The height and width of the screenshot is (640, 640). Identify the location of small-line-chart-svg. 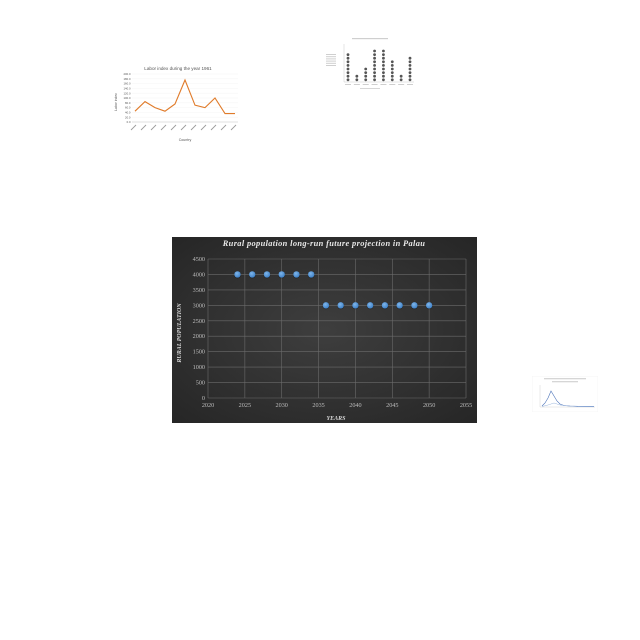
(565, 394).